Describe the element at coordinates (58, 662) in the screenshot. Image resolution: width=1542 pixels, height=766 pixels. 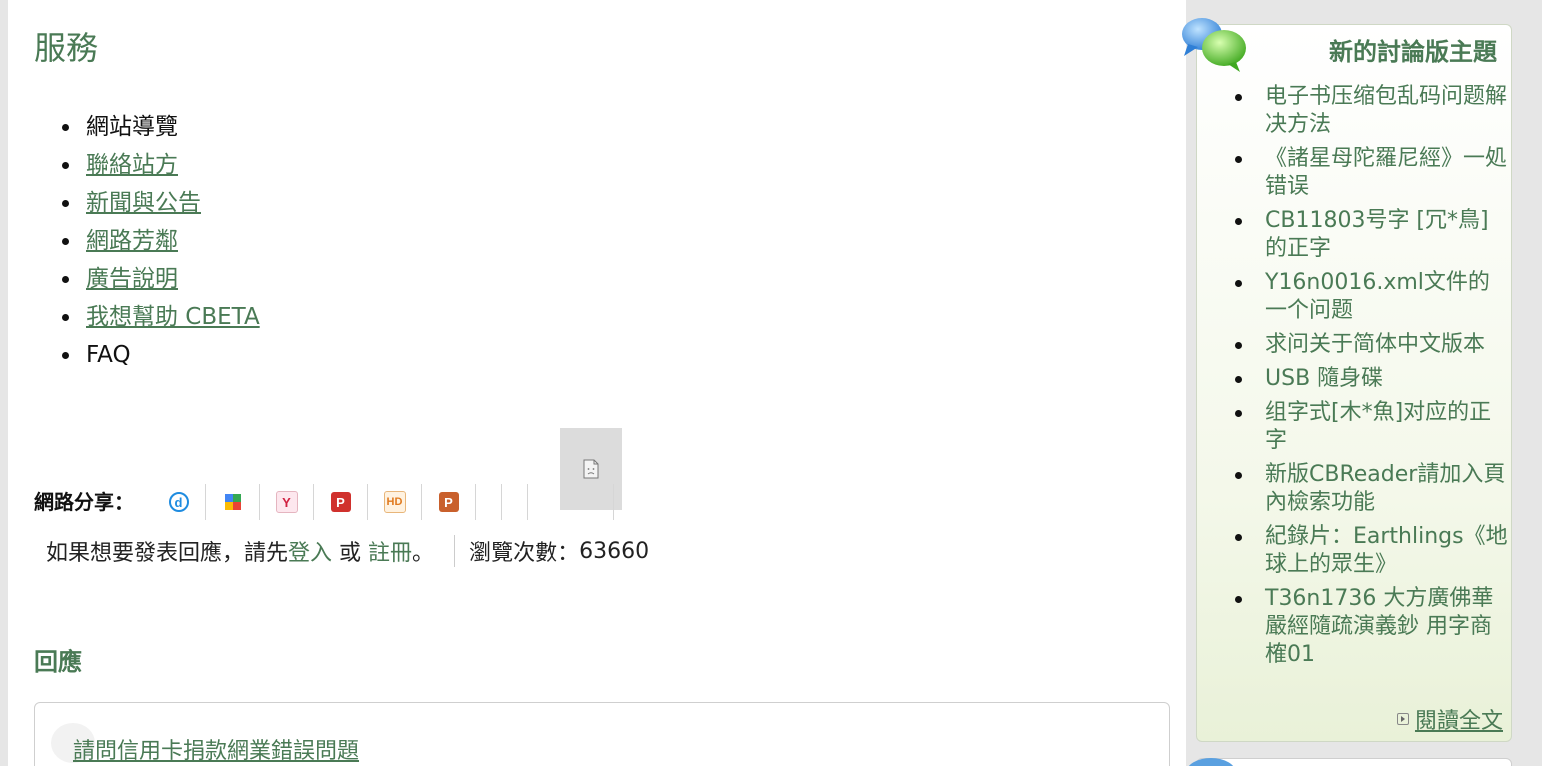
I see `responses-title: 回應` at that location.